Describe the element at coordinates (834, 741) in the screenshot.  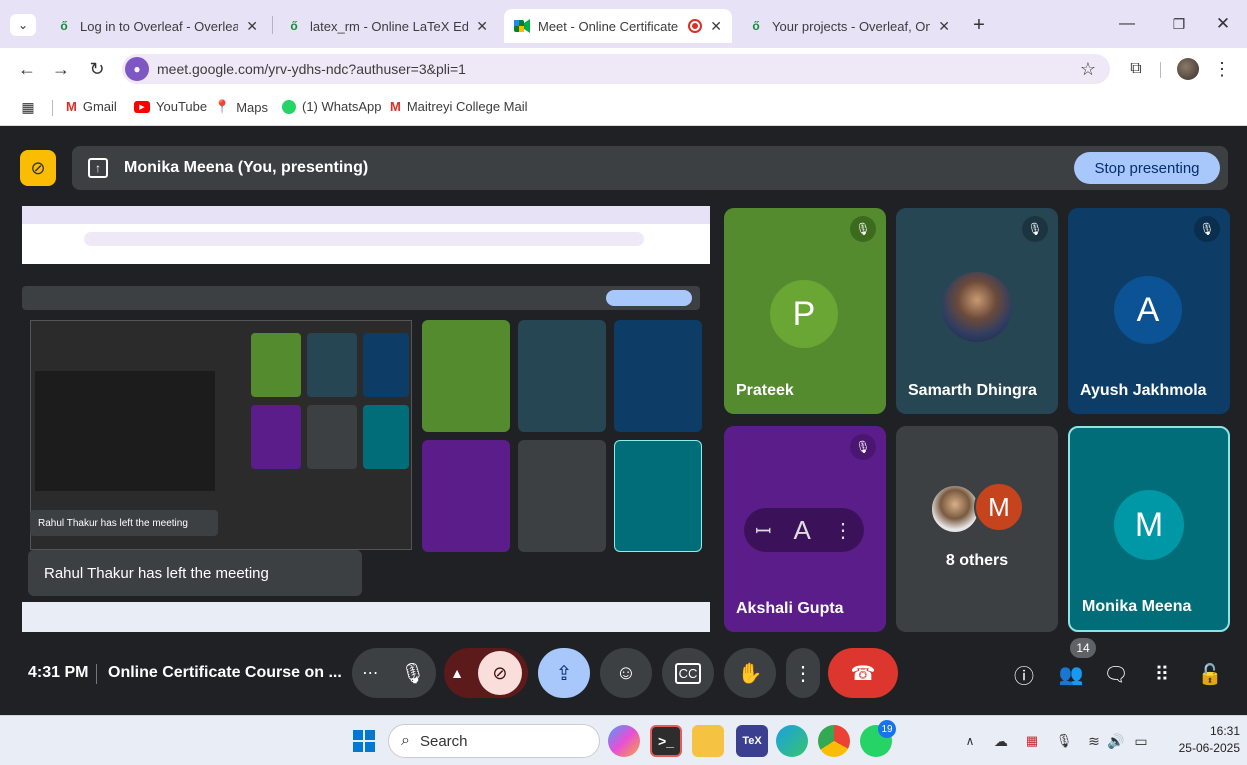
I see `chrome-icon` at that location.